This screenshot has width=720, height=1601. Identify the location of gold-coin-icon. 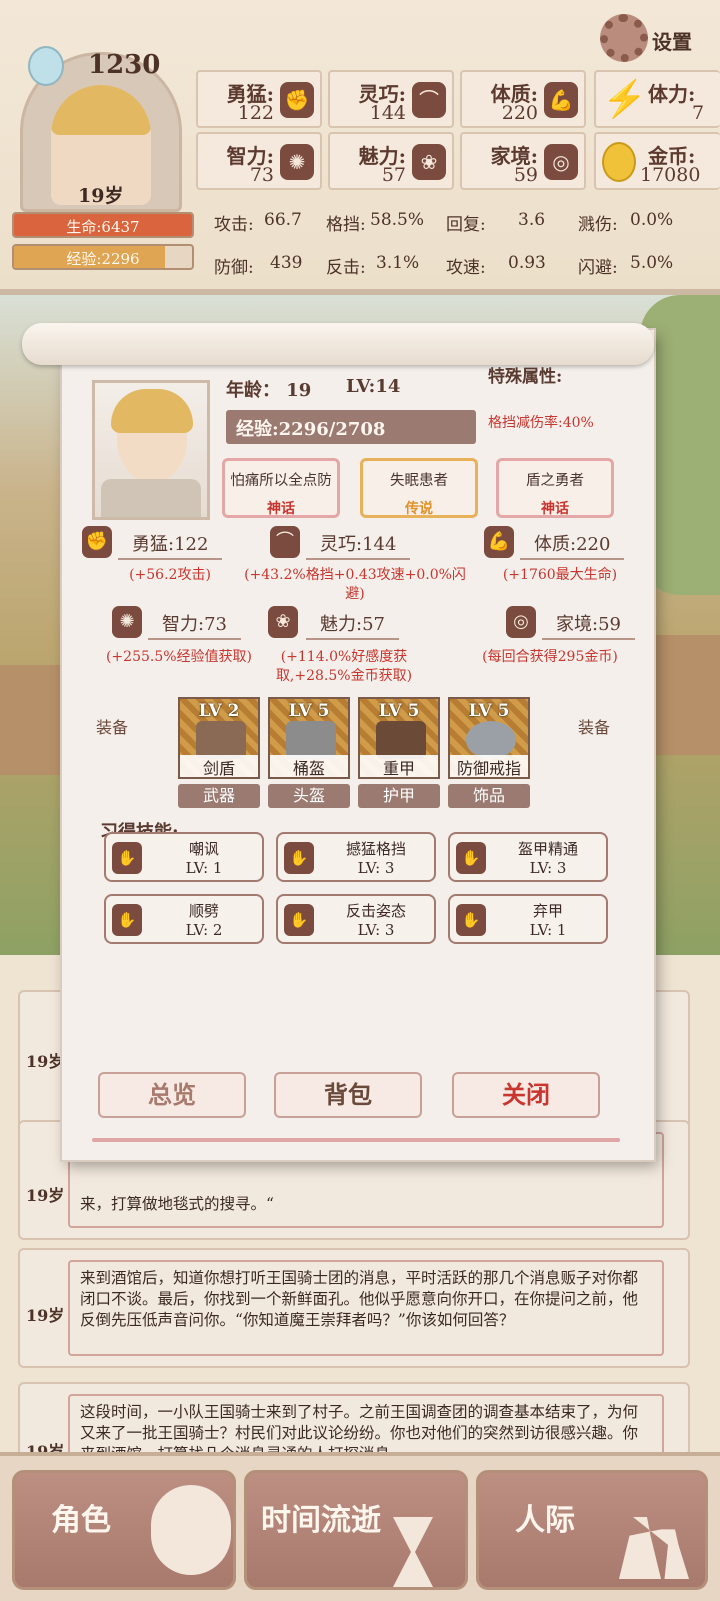
(619, 162).